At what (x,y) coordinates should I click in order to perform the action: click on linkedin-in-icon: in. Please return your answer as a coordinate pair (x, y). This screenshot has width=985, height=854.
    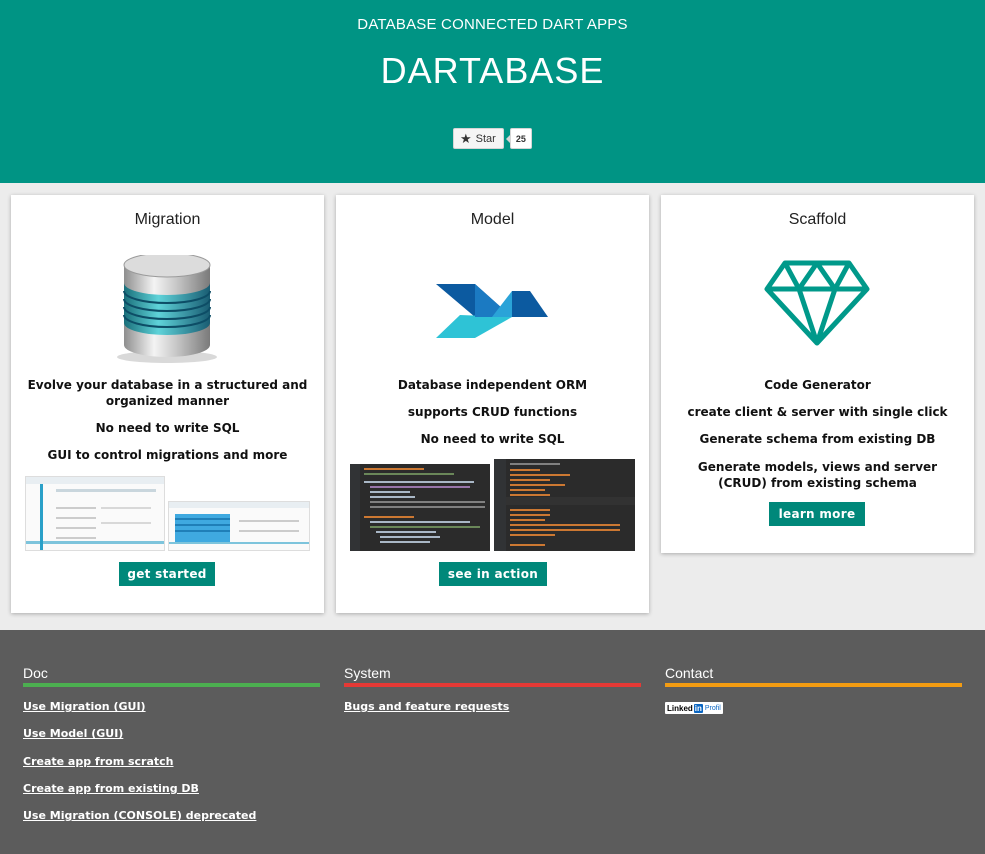
    Looking at the image, I should click on (698, 708).